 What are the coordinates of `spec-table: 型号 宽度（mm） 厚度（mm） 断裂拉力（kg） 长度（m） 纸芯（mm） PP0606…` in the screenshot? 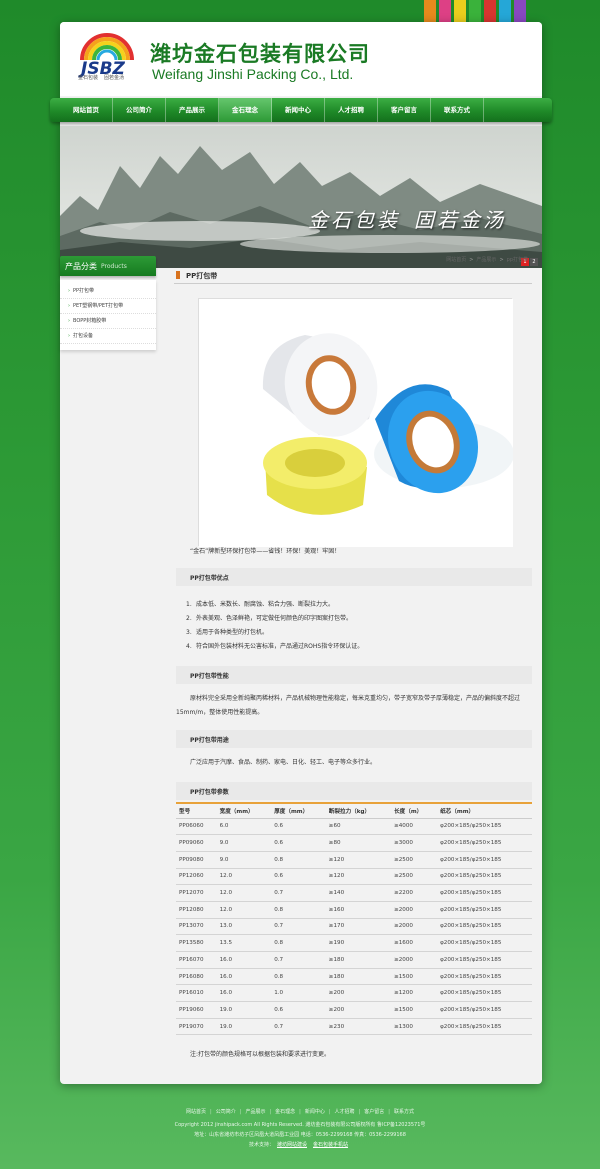 It's located at (354, 919).